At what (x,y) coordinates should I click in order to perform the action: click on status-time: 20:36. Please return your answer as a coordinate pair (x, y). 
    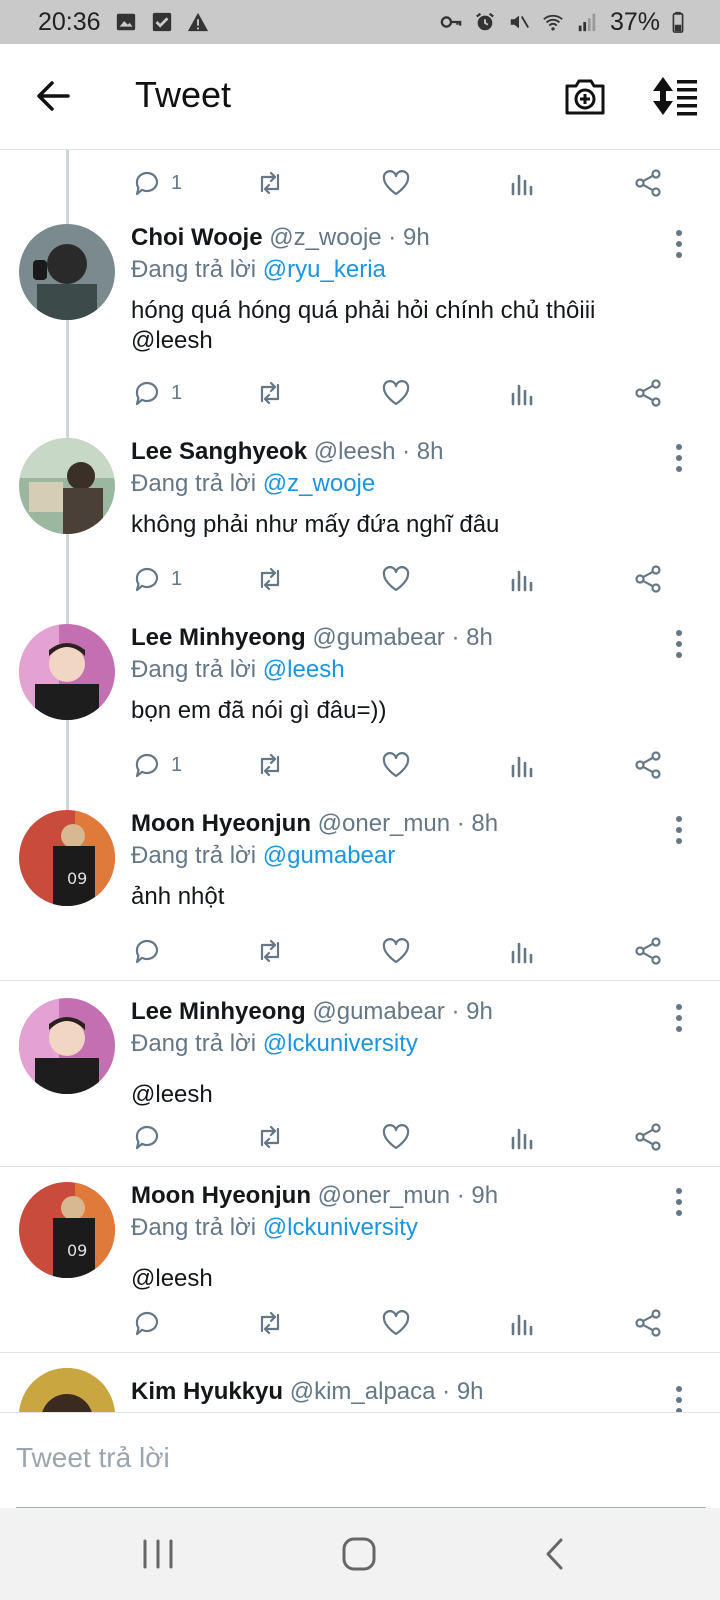
    Looking at the image, I should click on (69, 21).